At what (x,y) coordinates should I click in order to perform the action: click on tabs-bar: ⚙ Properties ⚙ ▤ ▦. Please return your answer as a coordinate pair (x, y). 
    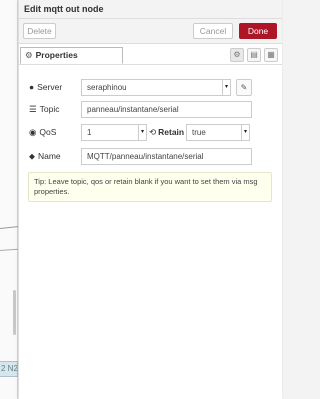
    Looking at the image, I should click on (150, 55).